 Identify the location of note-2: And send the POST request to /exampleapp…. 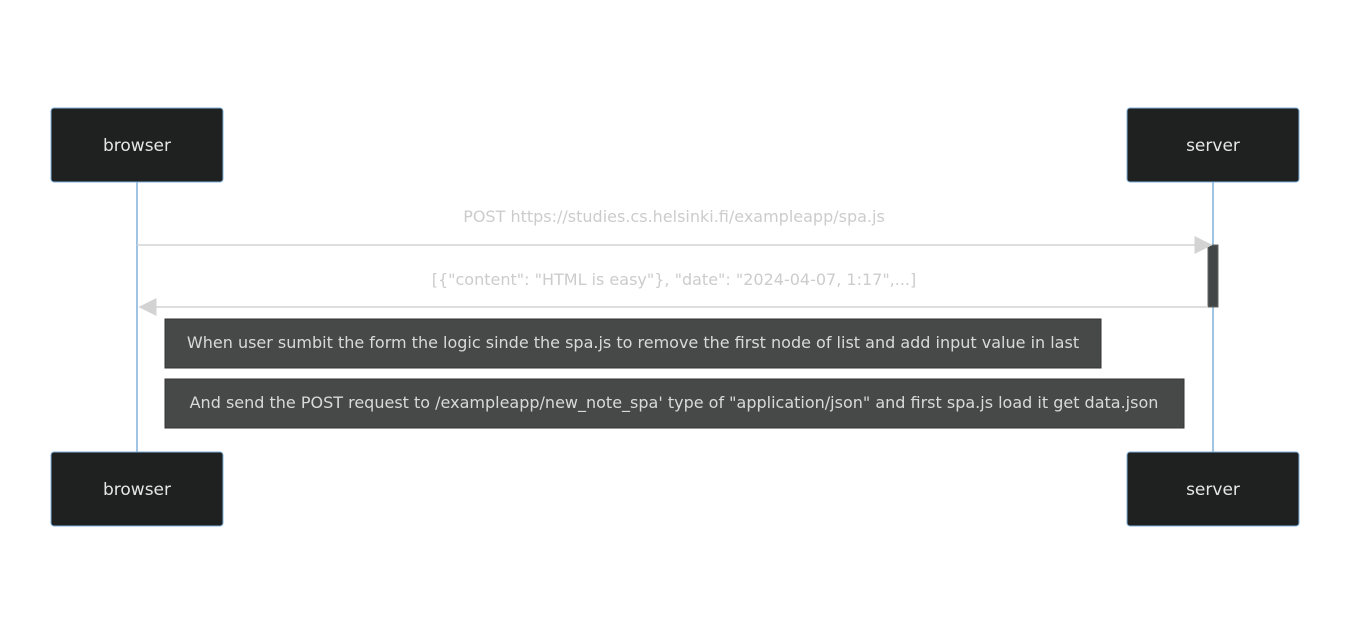
(674, 403).